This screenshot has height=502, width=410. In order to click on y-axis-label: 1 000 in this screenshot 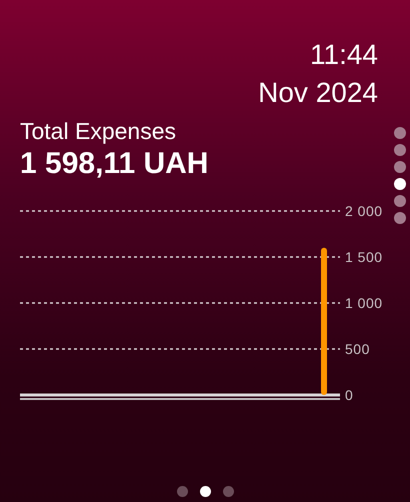, I will do `click(364, 303)`.